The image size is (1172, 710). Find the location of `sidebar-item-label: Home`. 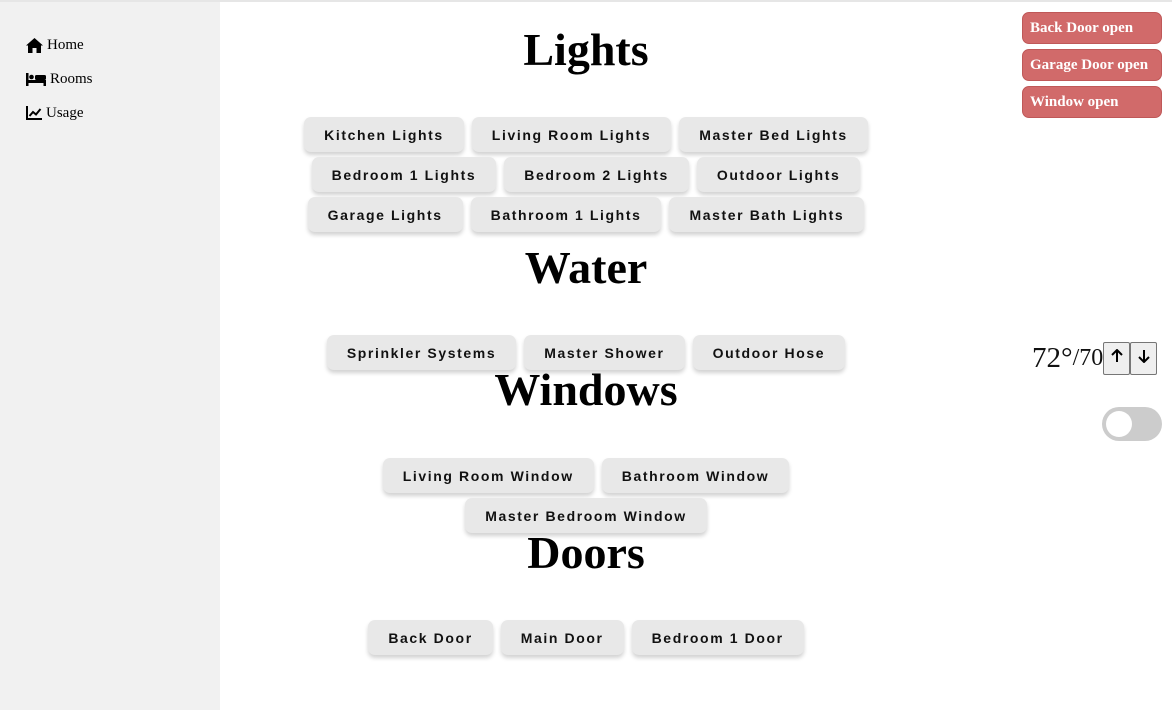

sidebar-item-label: Home is located at coordinates (65, 44).